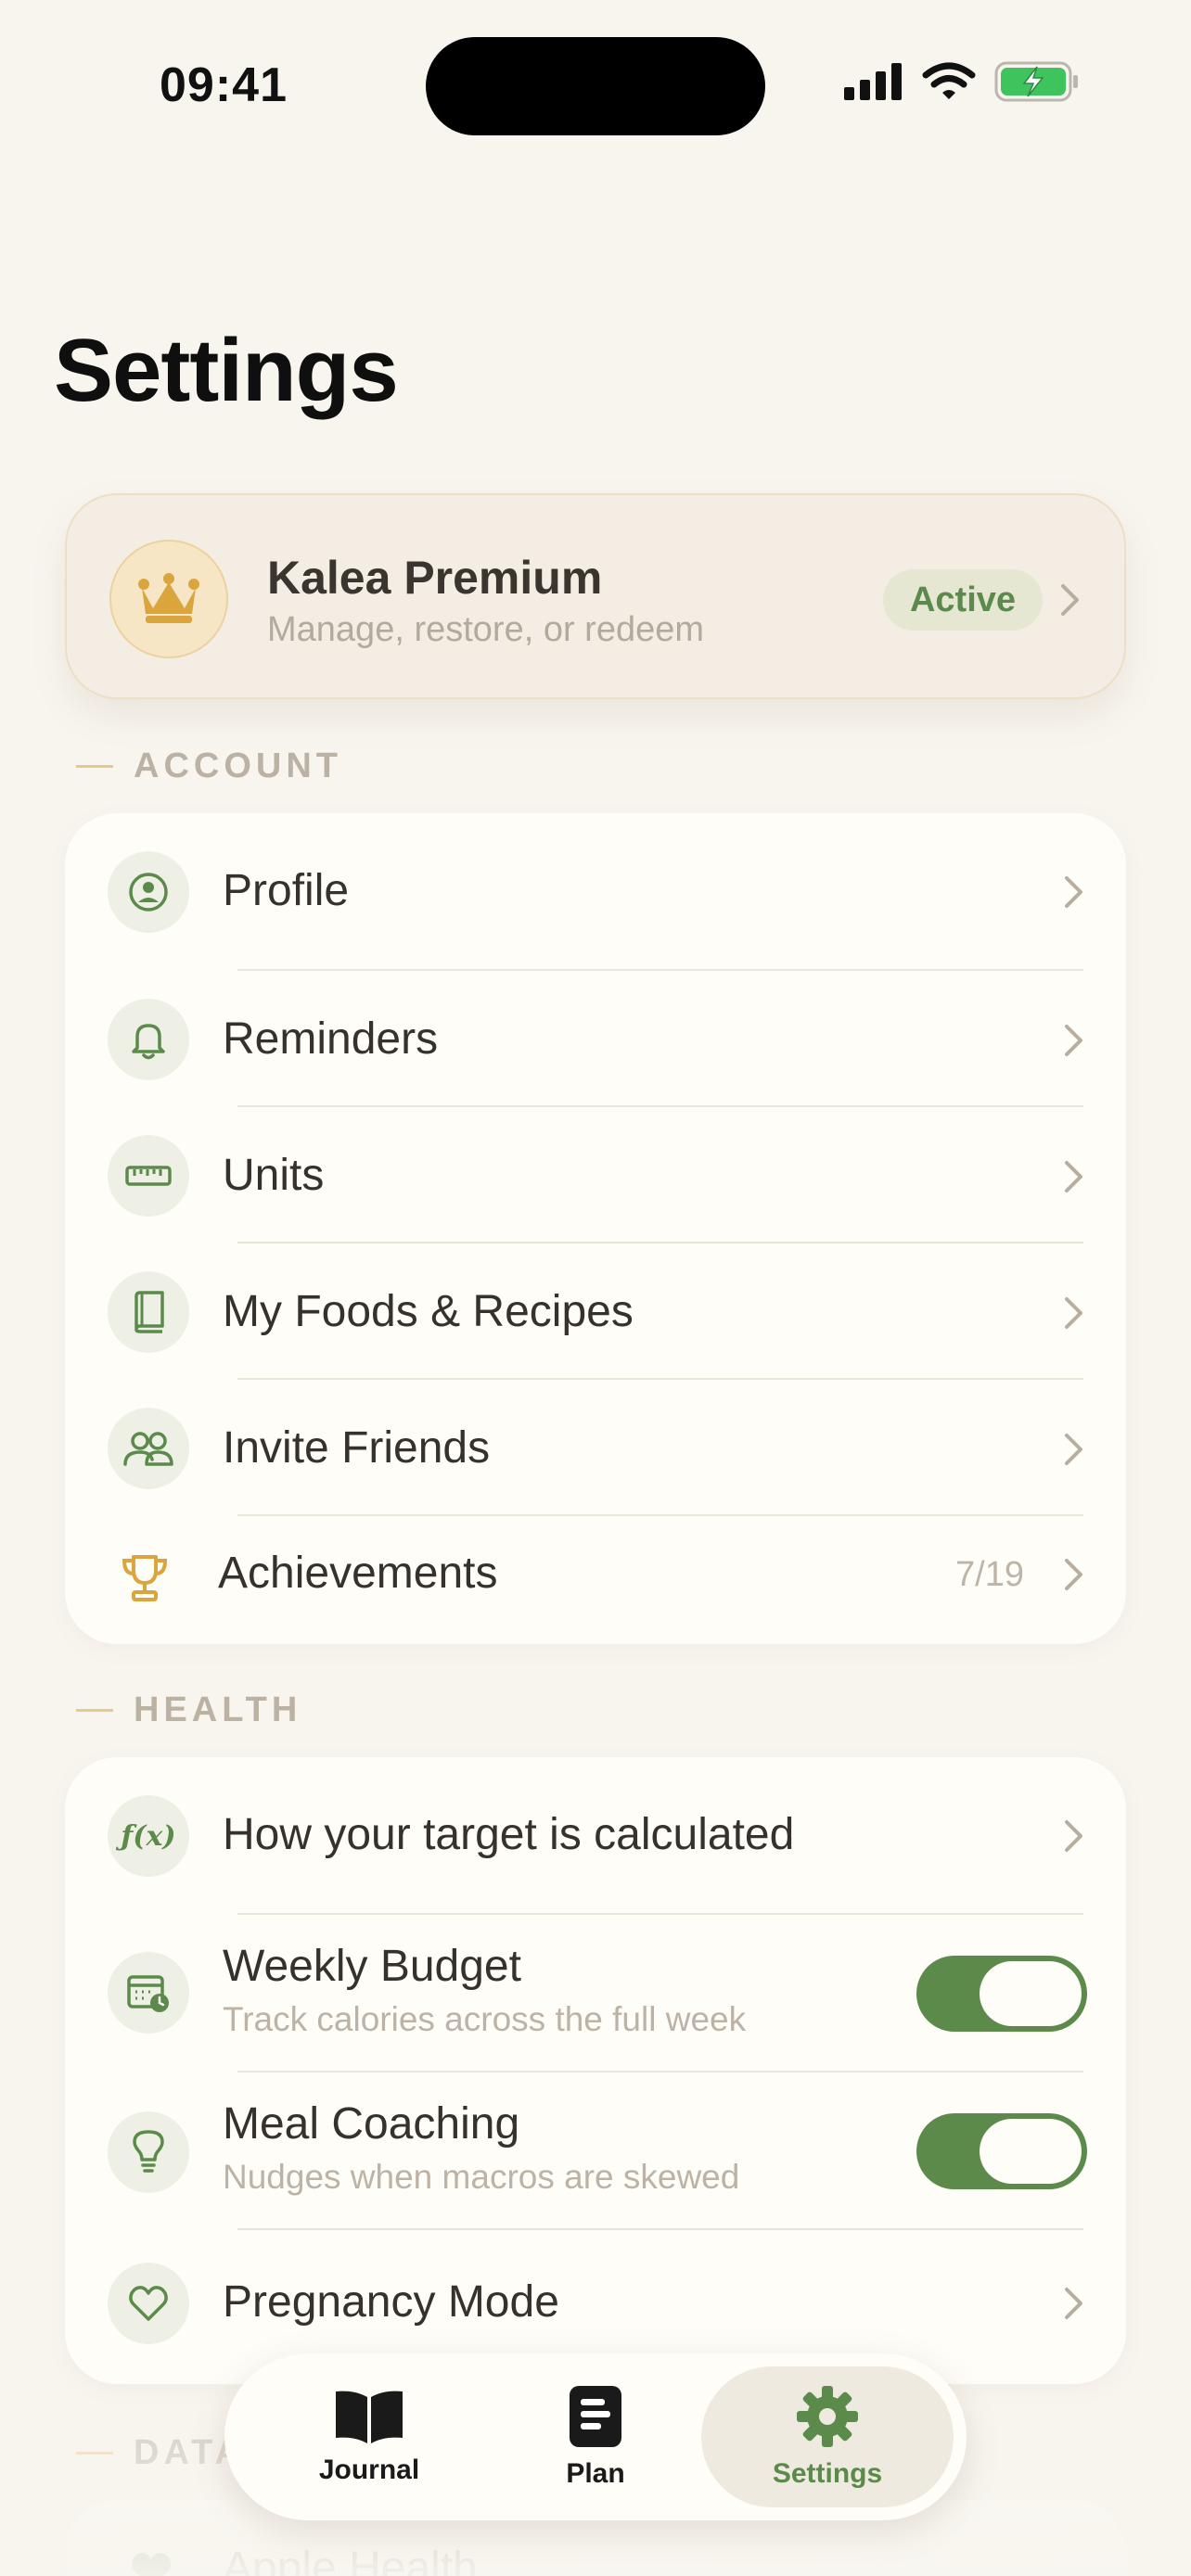 This screenshot has width=1191, height=2576. What do you see at coordinates (369, 2417) in the screenshot?
I see `open-book-icon` at bounding box center [369, 2417].